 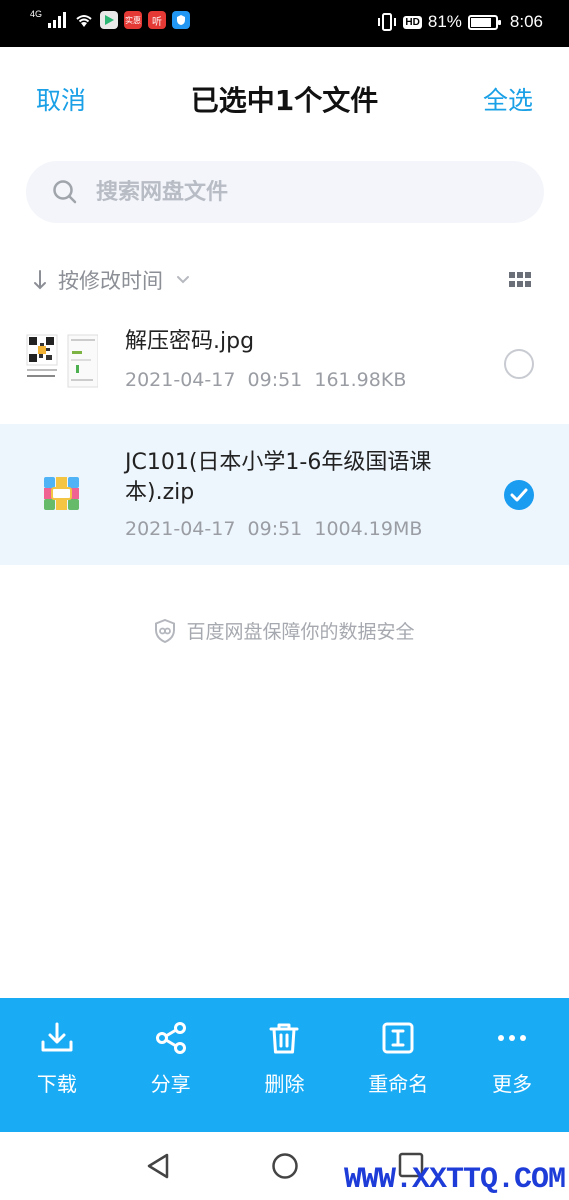 I want to click on sort-control: 按修改时间, so click(x=111, y=280).